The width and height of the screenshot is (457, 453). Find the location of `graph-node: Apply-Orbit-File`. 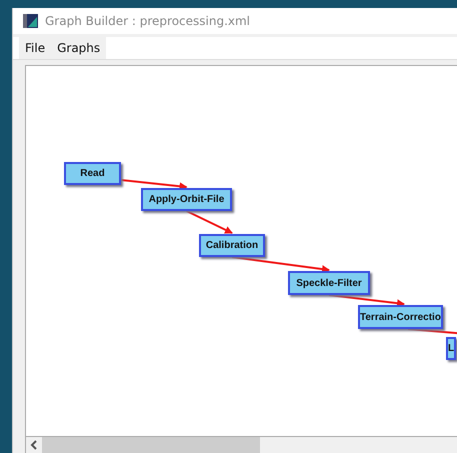

graph-node: Apply-Orbit-File is located at coordinates (186, 199).